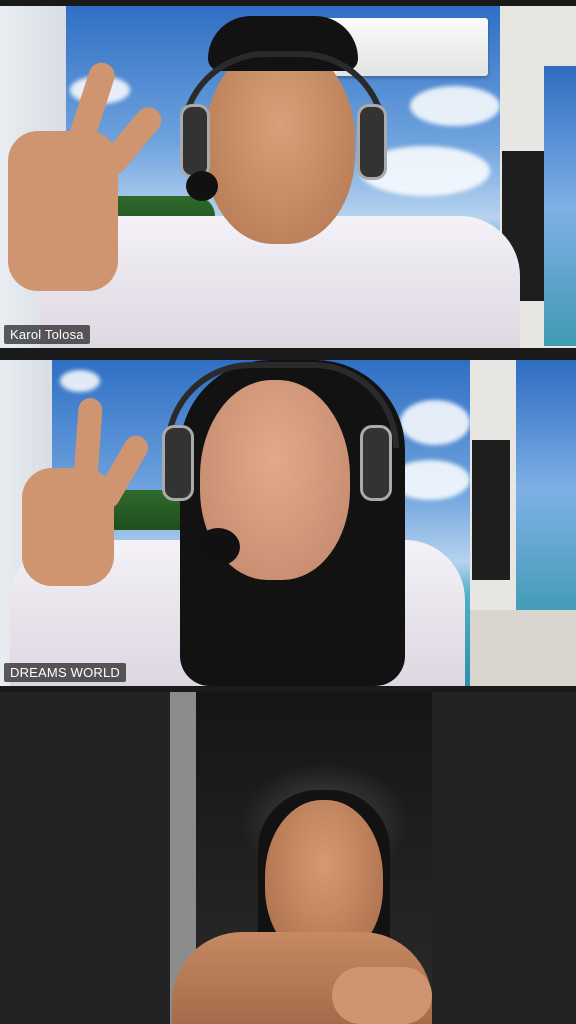 The image size is (576, 1024). What do you see at coordinates (382, 995) in the screenshot?
I see `hand` at bounding box center [382, 995].